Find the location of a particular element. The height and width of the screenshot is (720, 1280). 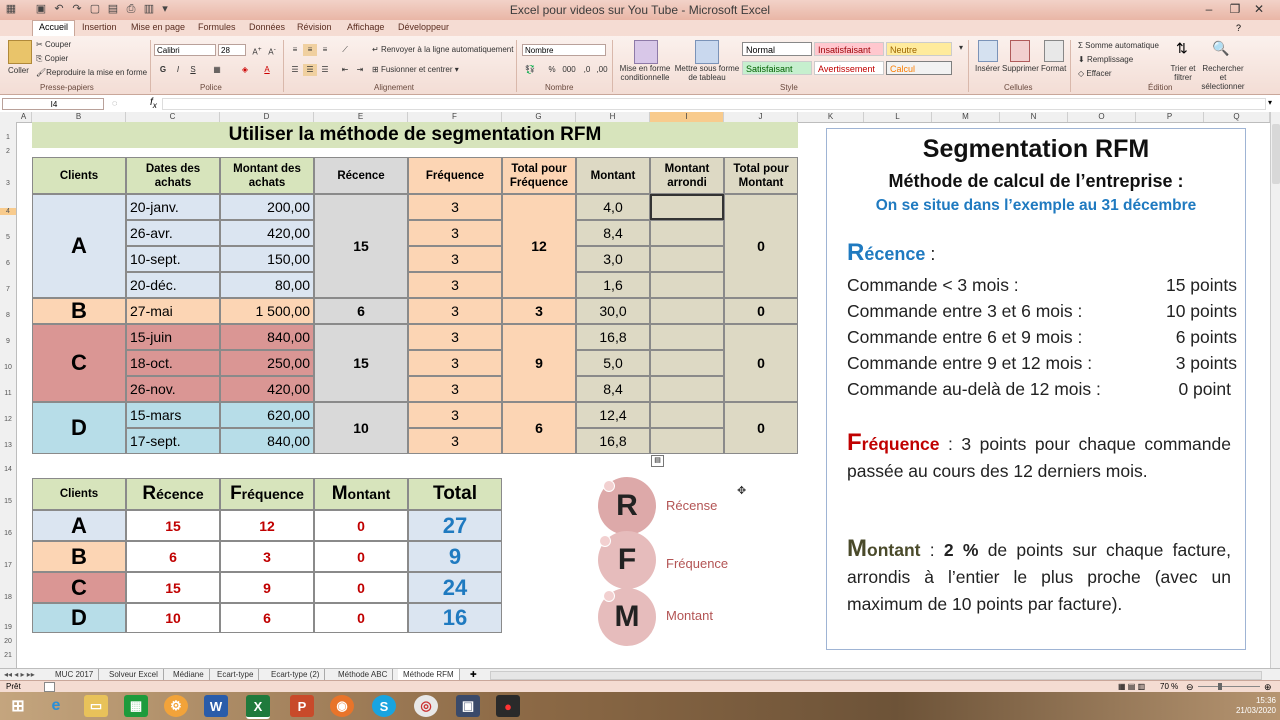

grow-font-icon: A+ is located at coordinates (257, 50).